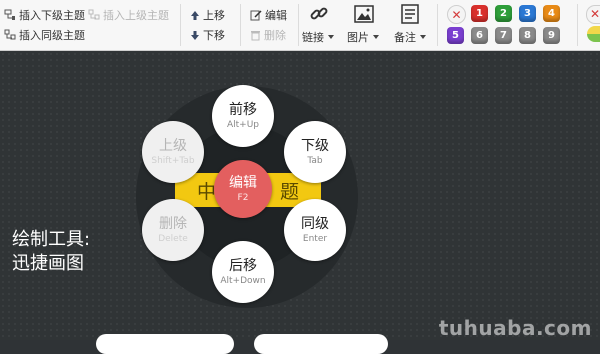 This screenshot has width=600, height=354. I want to click on bubble-shortcut: Enter, so click(315, 238).